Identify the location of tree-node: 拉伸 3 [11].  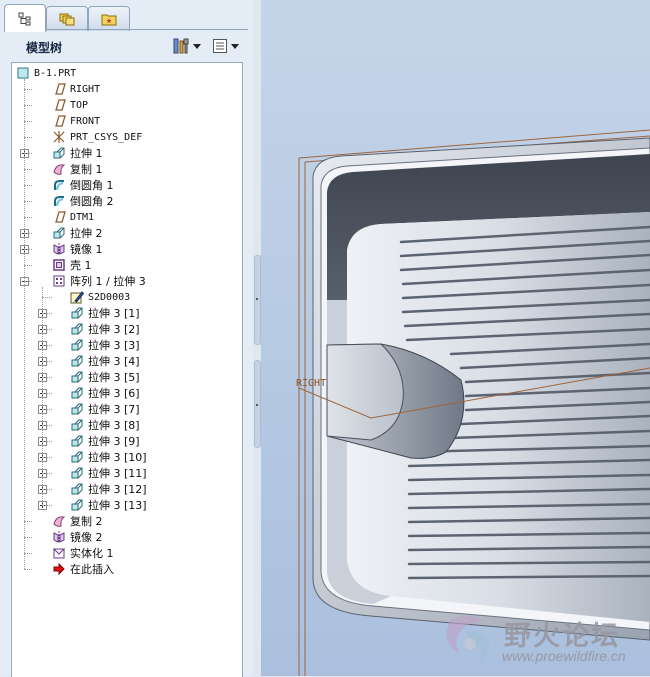
(108, 473).